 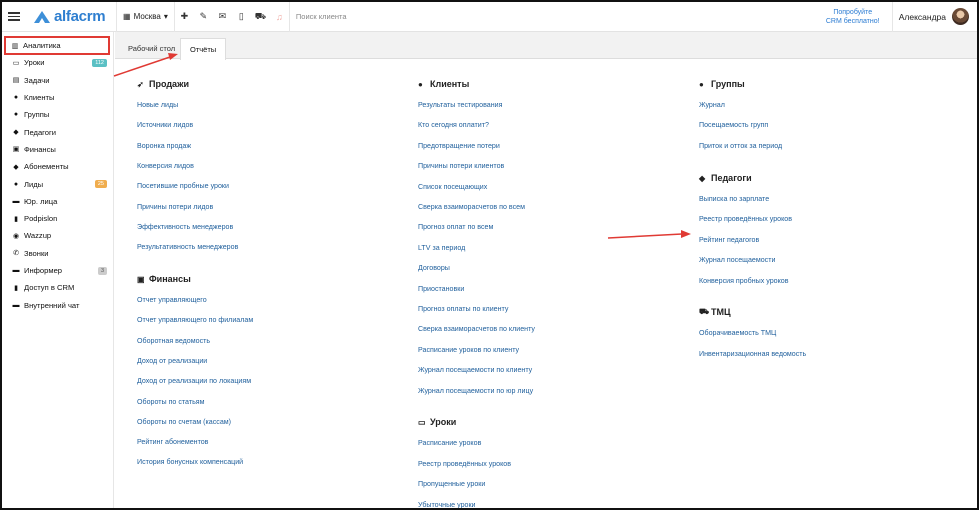 I want to click on report-link: Инвентаризационная ведомость, so click(x=752, y=354).